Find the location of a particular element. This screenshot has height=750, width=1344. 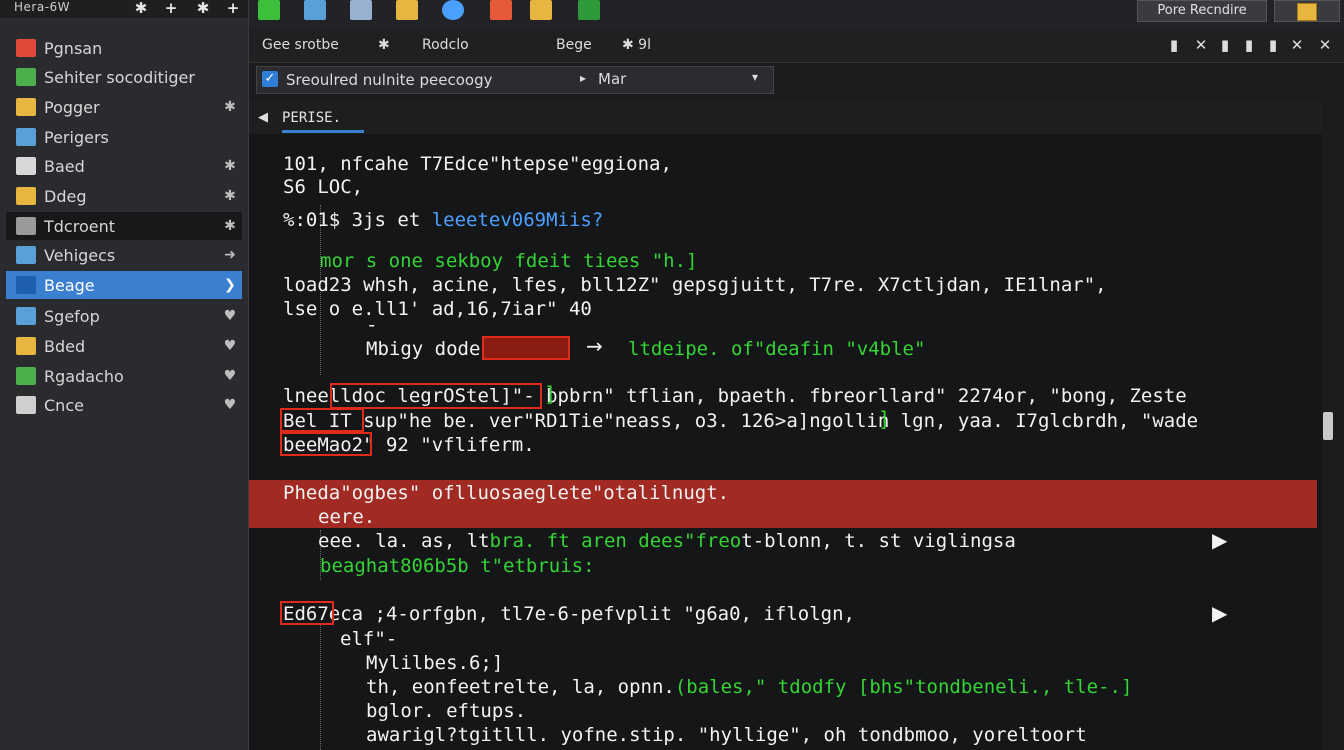

open-icon is located at coordinates (315, 10).